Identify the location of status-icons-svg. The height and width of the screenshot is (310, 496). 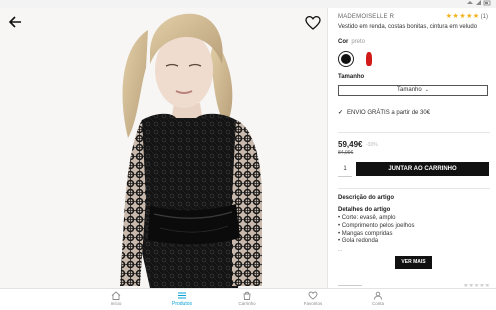
(479, 3).